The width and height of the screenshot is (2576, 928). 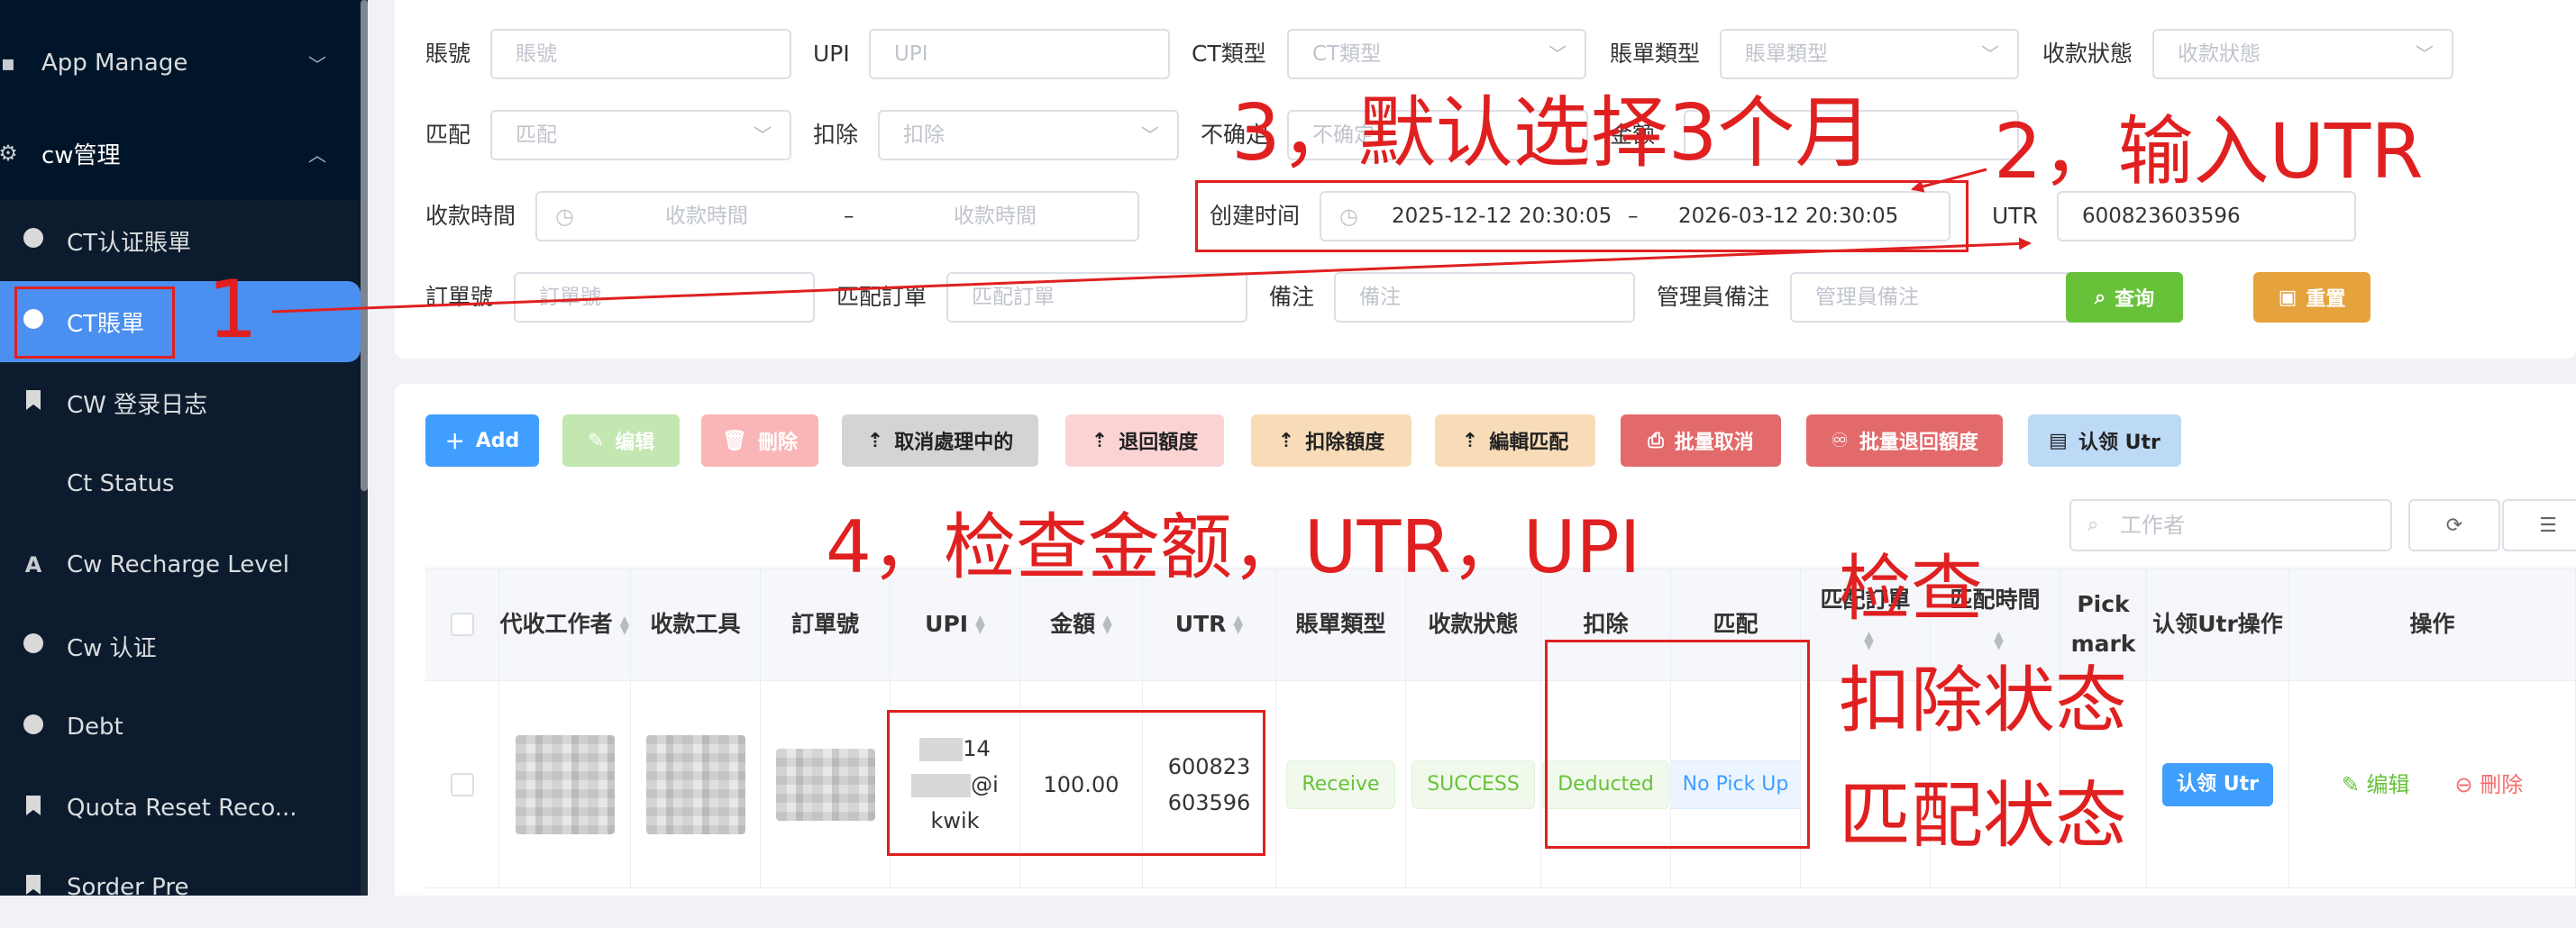 What do you see at coordinates (1904, 440) in the screenshot?
I see `batch-return-quota-button: ♾ 批量退回額度` at bounding box center [1904, 440].